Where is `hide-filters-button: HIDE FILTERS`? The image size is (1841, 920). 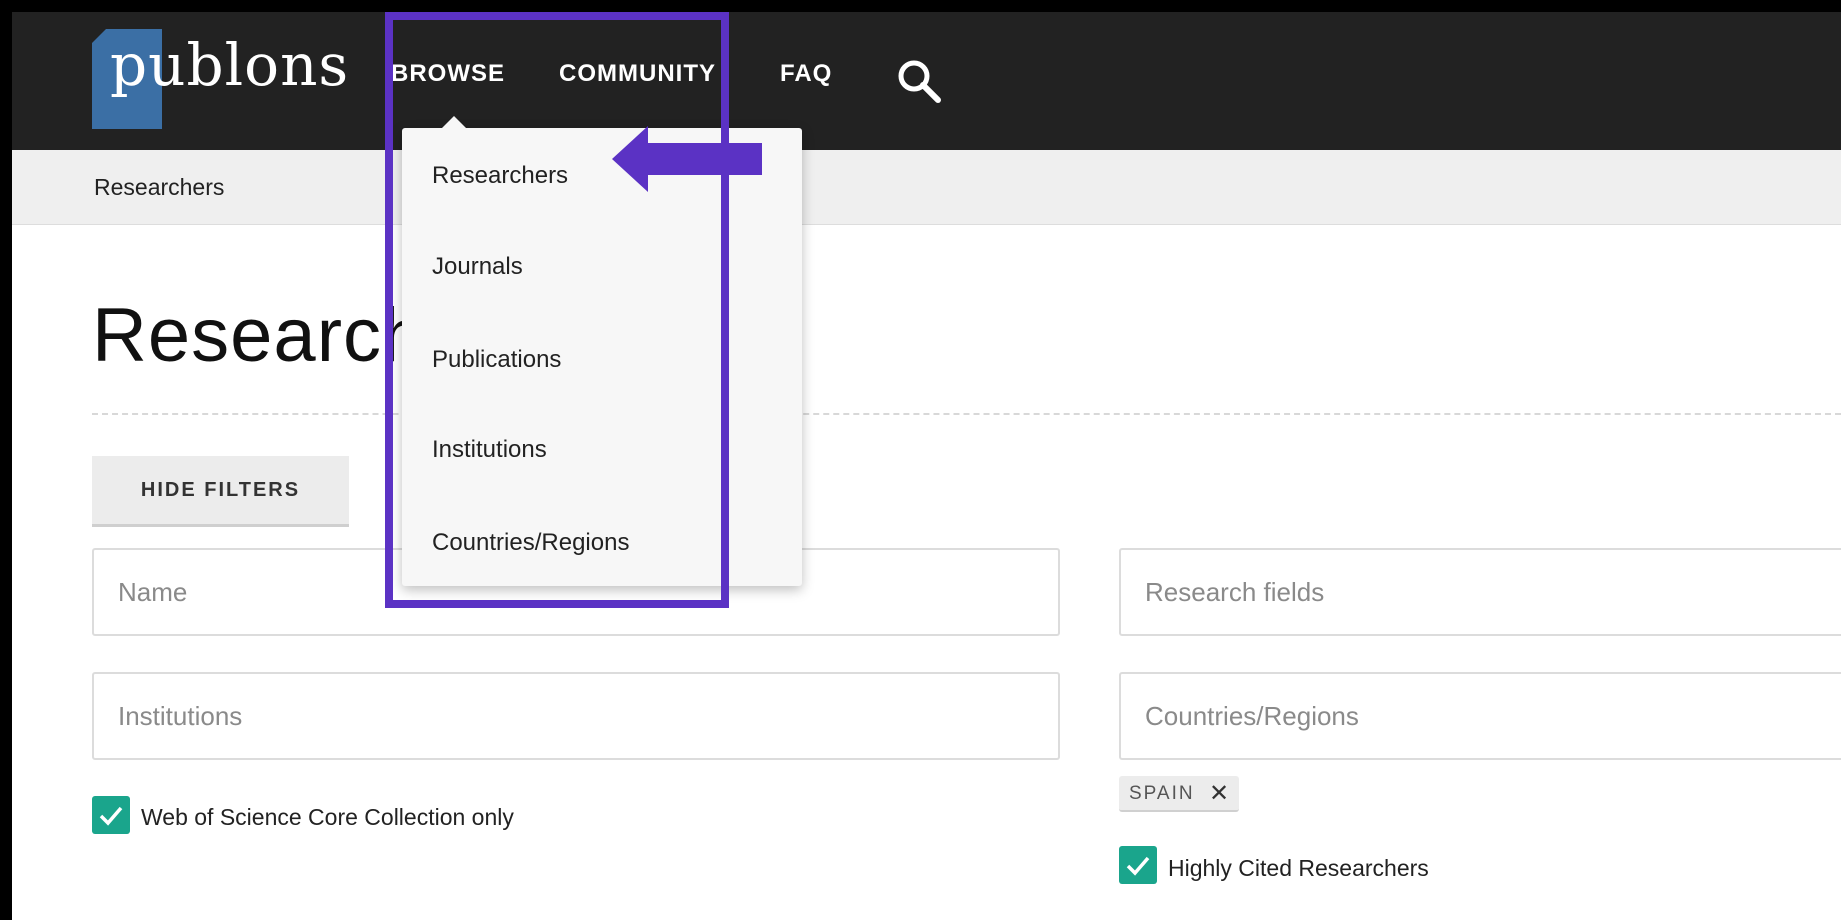
hide-filters-button: HIDE FILTERS is located at coordinates (220, 491).